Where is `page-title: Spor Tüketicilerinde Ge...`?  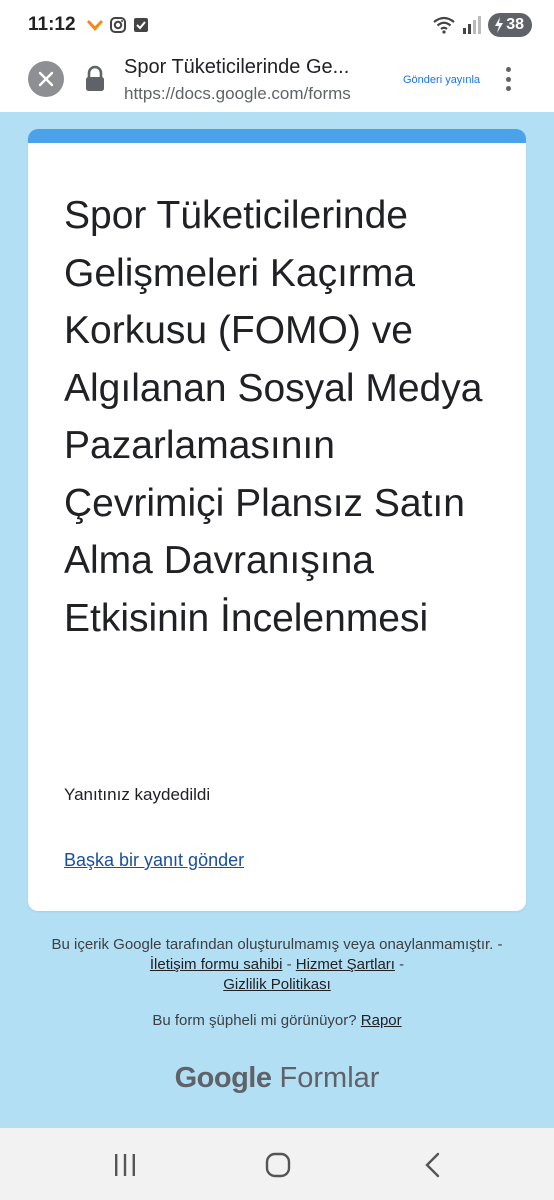 page-title: Spor Tüketicilerinde Ge... is located at coordinates (259, 67).